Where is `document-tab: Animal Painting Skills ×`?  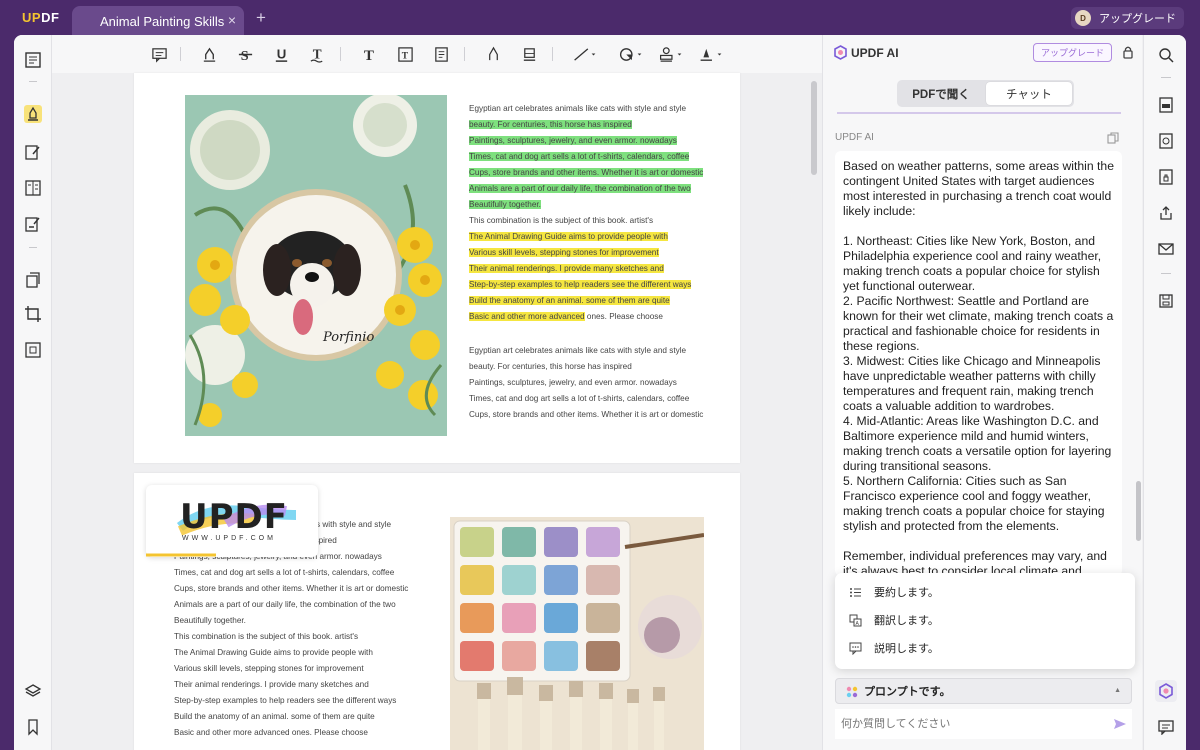 document-tab: Animal Painting Skills × is located at coordinates (158, 21).